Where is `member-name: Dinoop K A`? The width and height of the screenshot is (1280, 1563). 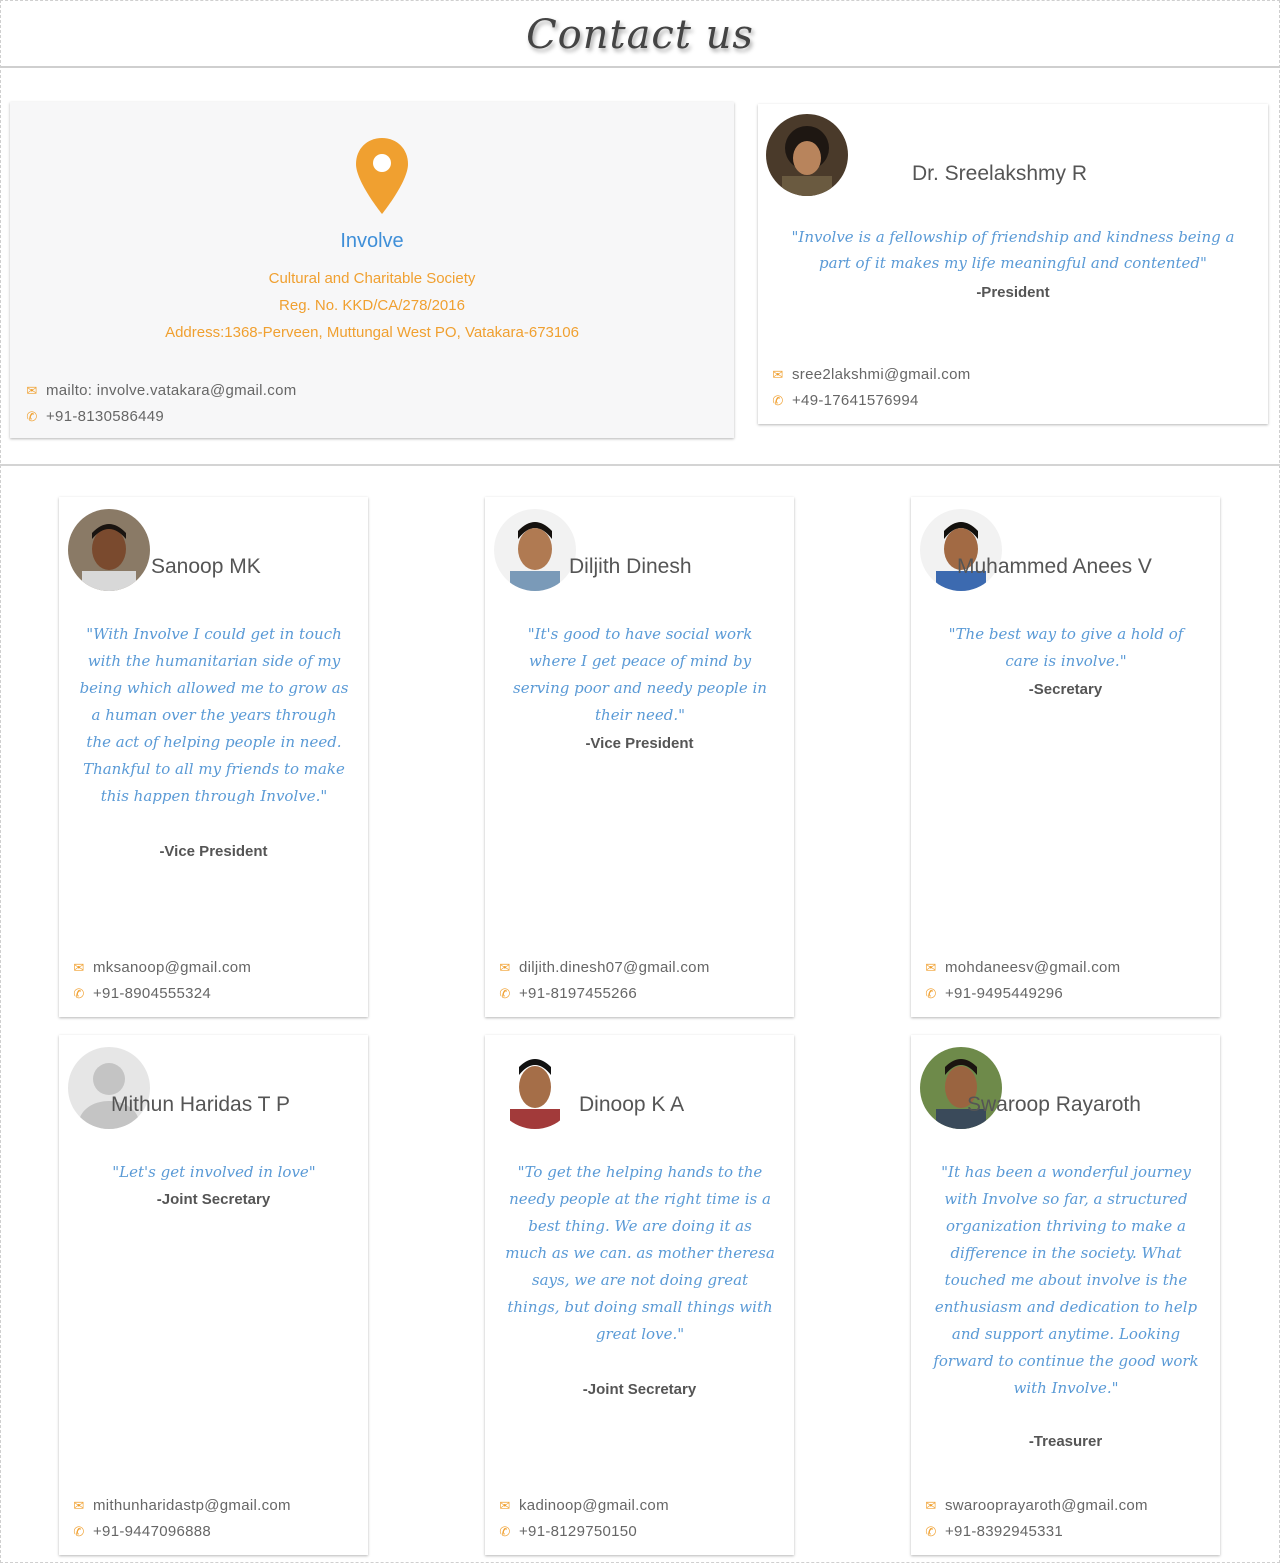 member-name: Dinoop K A is located at coordinates (632, 1104).